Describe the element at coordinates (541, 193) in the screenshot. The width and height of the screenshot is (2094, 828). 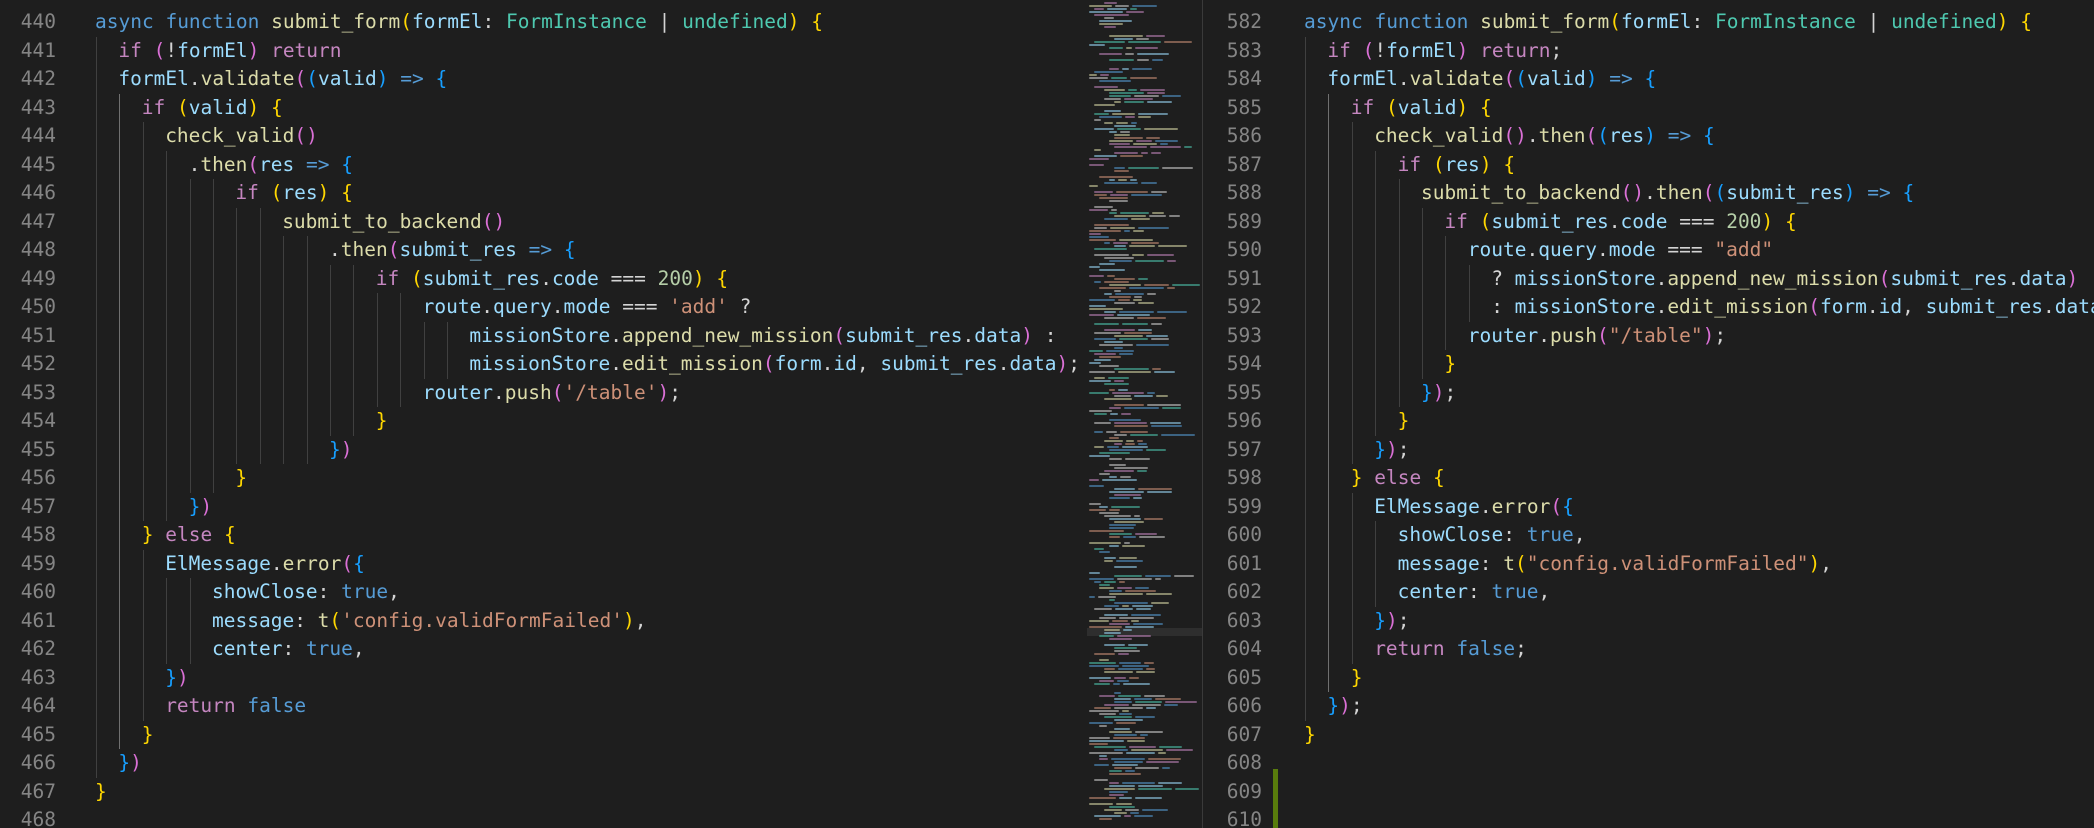
I see `code-line: 446 if (res) {` at that location.